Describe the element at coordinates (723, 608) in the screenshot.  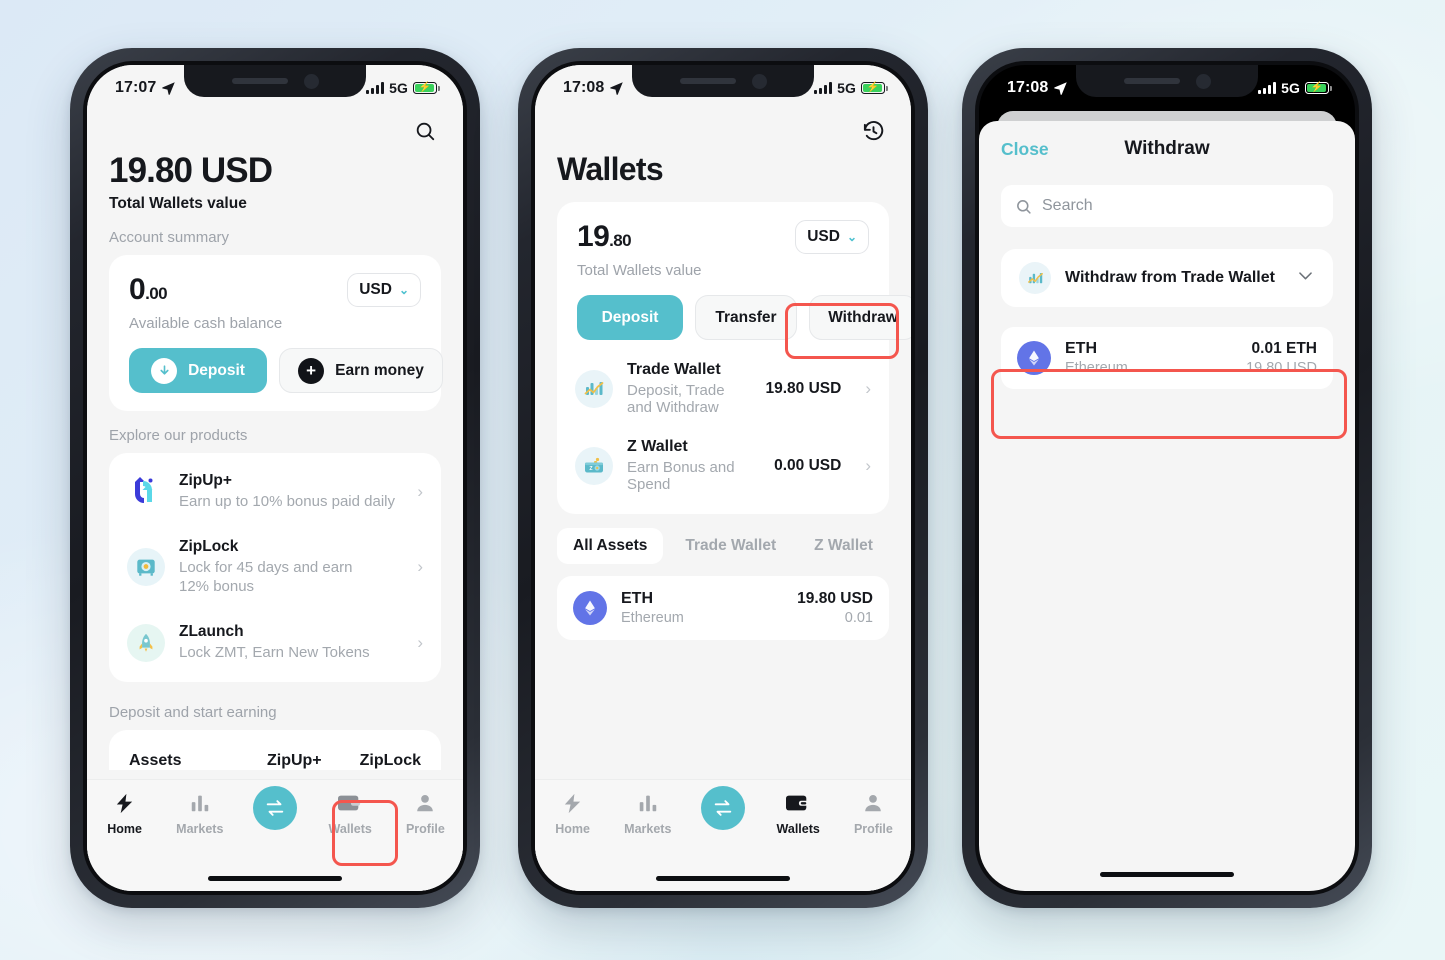
I see `asset-row-eth: ETH Ethereum 19.80 USD 0.01` at that location.